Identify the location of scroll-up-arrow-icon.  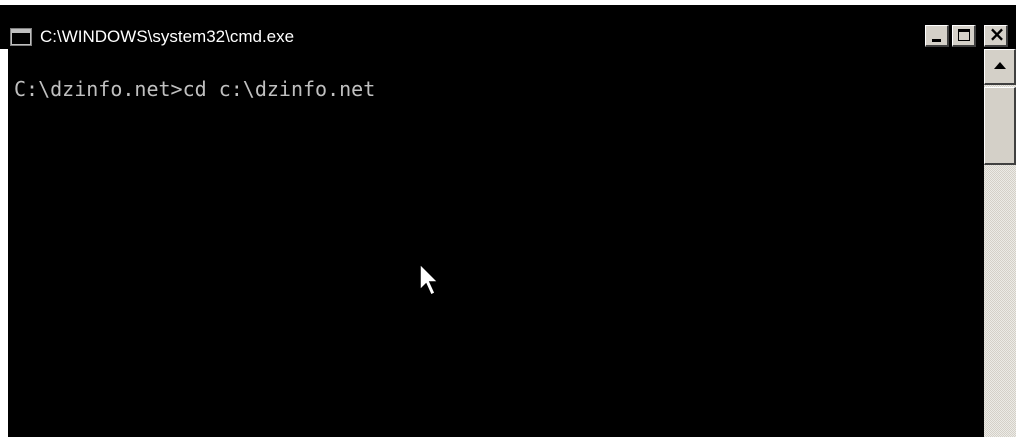
(1000, 65).